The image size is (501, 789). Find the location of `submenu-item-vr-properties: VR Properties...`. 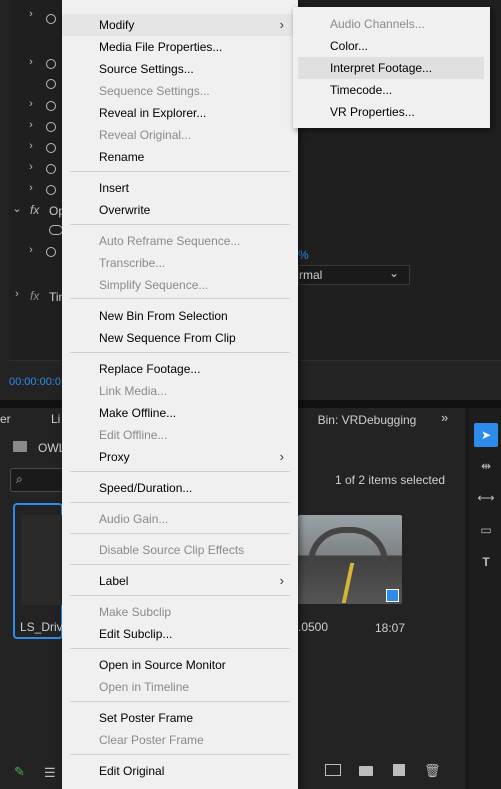

submenu-item-vr-properties: VR Properties... is located at coordinates (391, 112).